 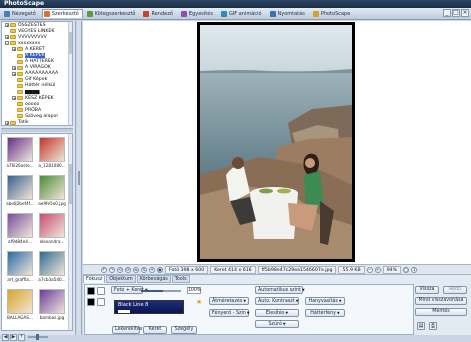 I want to click on backlight-button: Háttérfény▼, so click(x=325, y=313).